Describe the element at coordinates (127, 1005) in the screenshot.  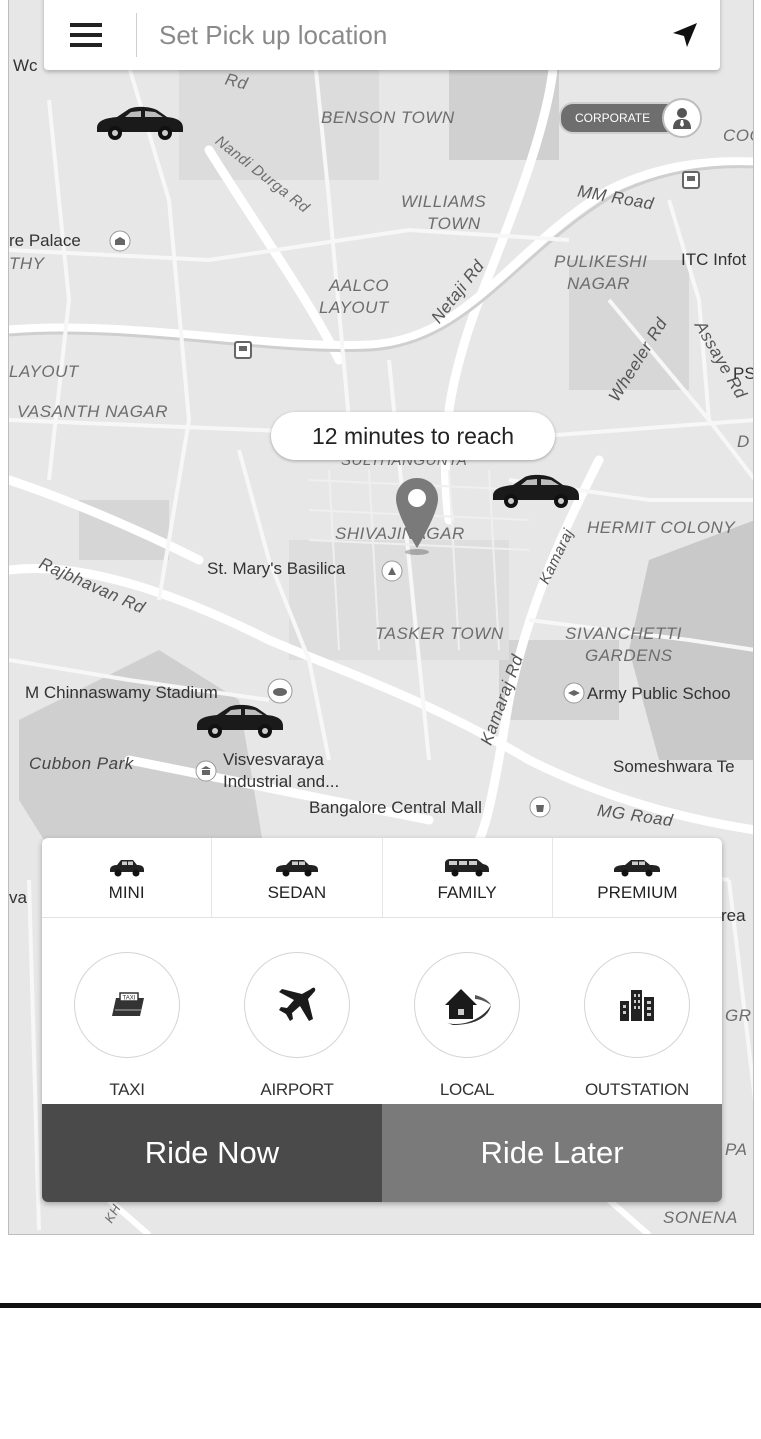
I see `taxi-icon: TAXI` at that location.